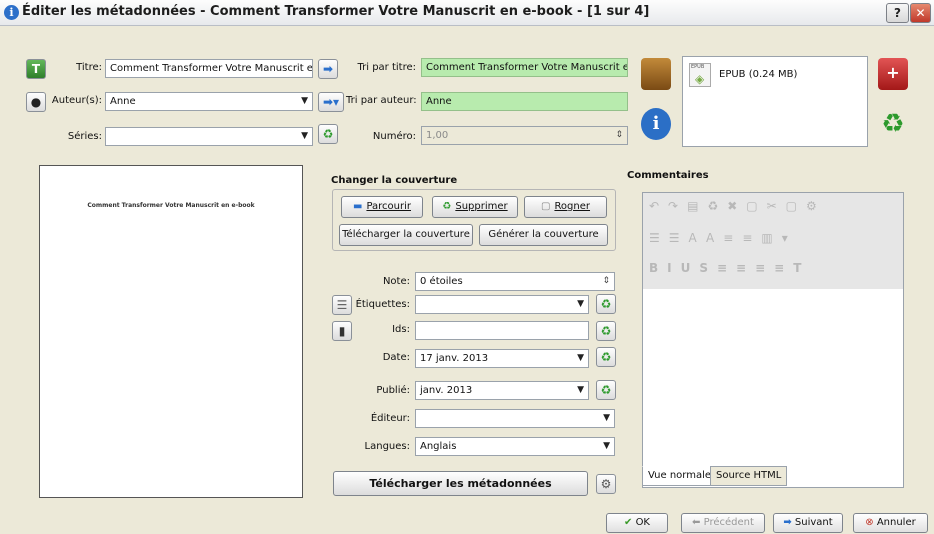 The image size is (934, 534). What do you see at coordinates (737, 206) in the screenshot?
I see `toolbar-row-1: ↶↷▤♻✖▢✂▢⚙` at bounding box center [737, 206].